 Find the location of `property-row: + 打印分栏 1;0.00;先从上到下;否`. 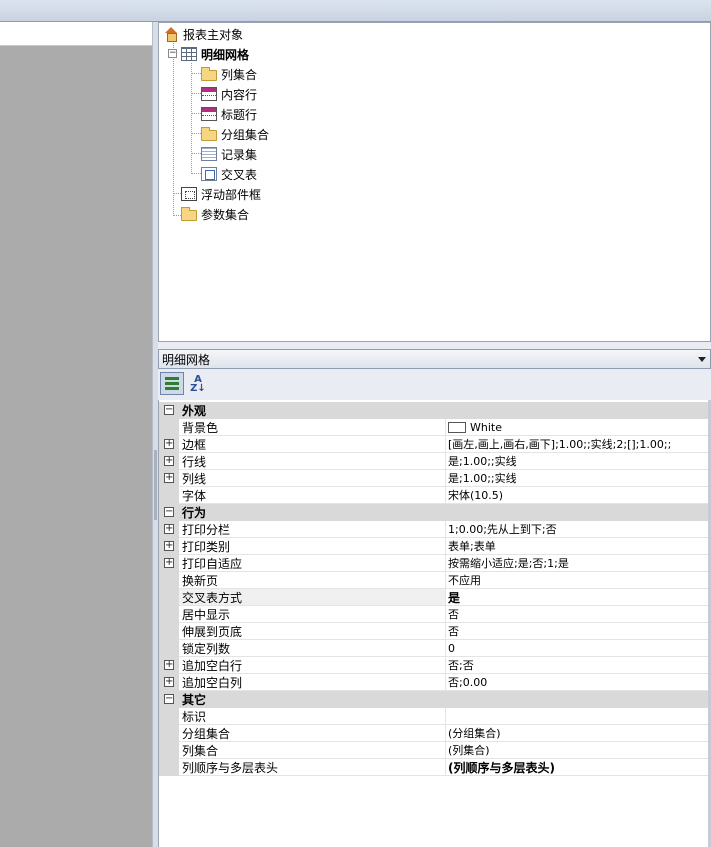

property-row: + 打印分栏 1;0.00;先从上到下;否 is located at coordinates (435, 529).